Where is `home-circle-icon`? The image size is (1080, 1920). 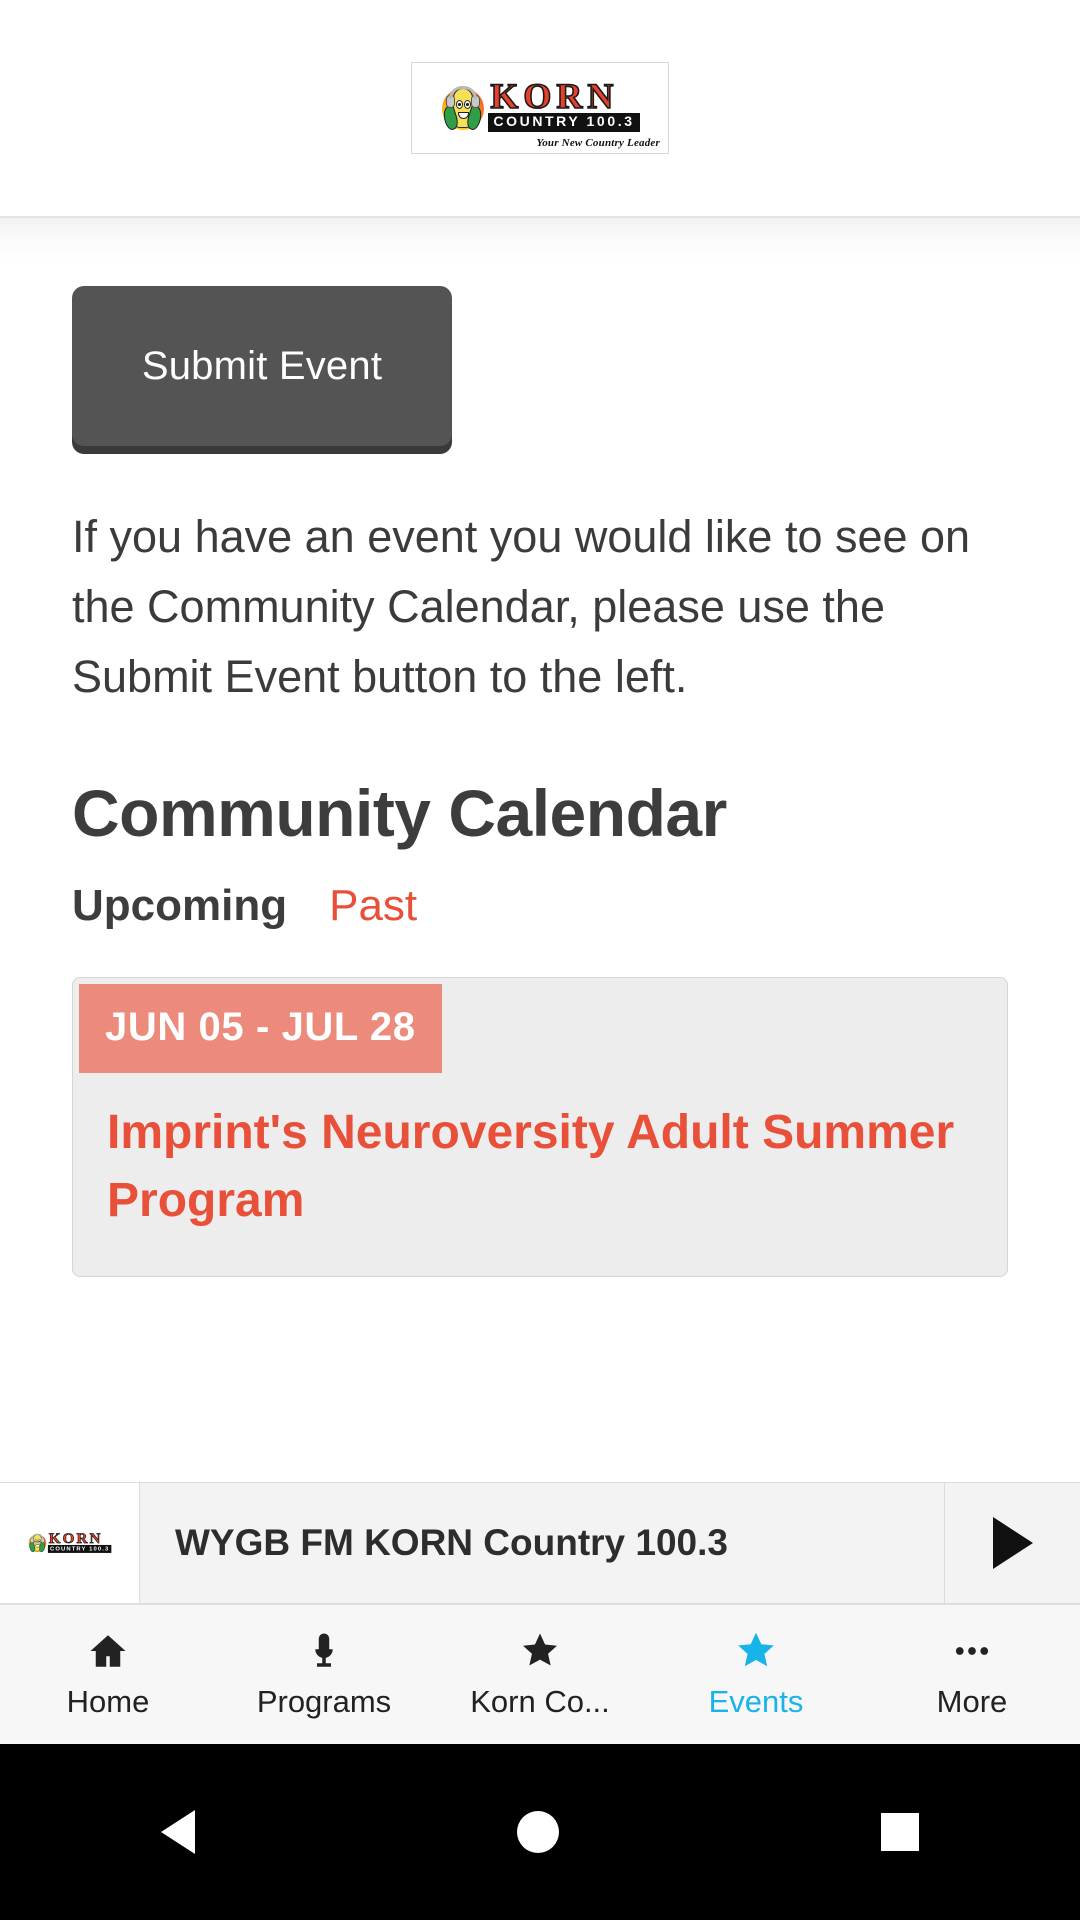
home-circle-icon is located at coordinates (538, 1832).